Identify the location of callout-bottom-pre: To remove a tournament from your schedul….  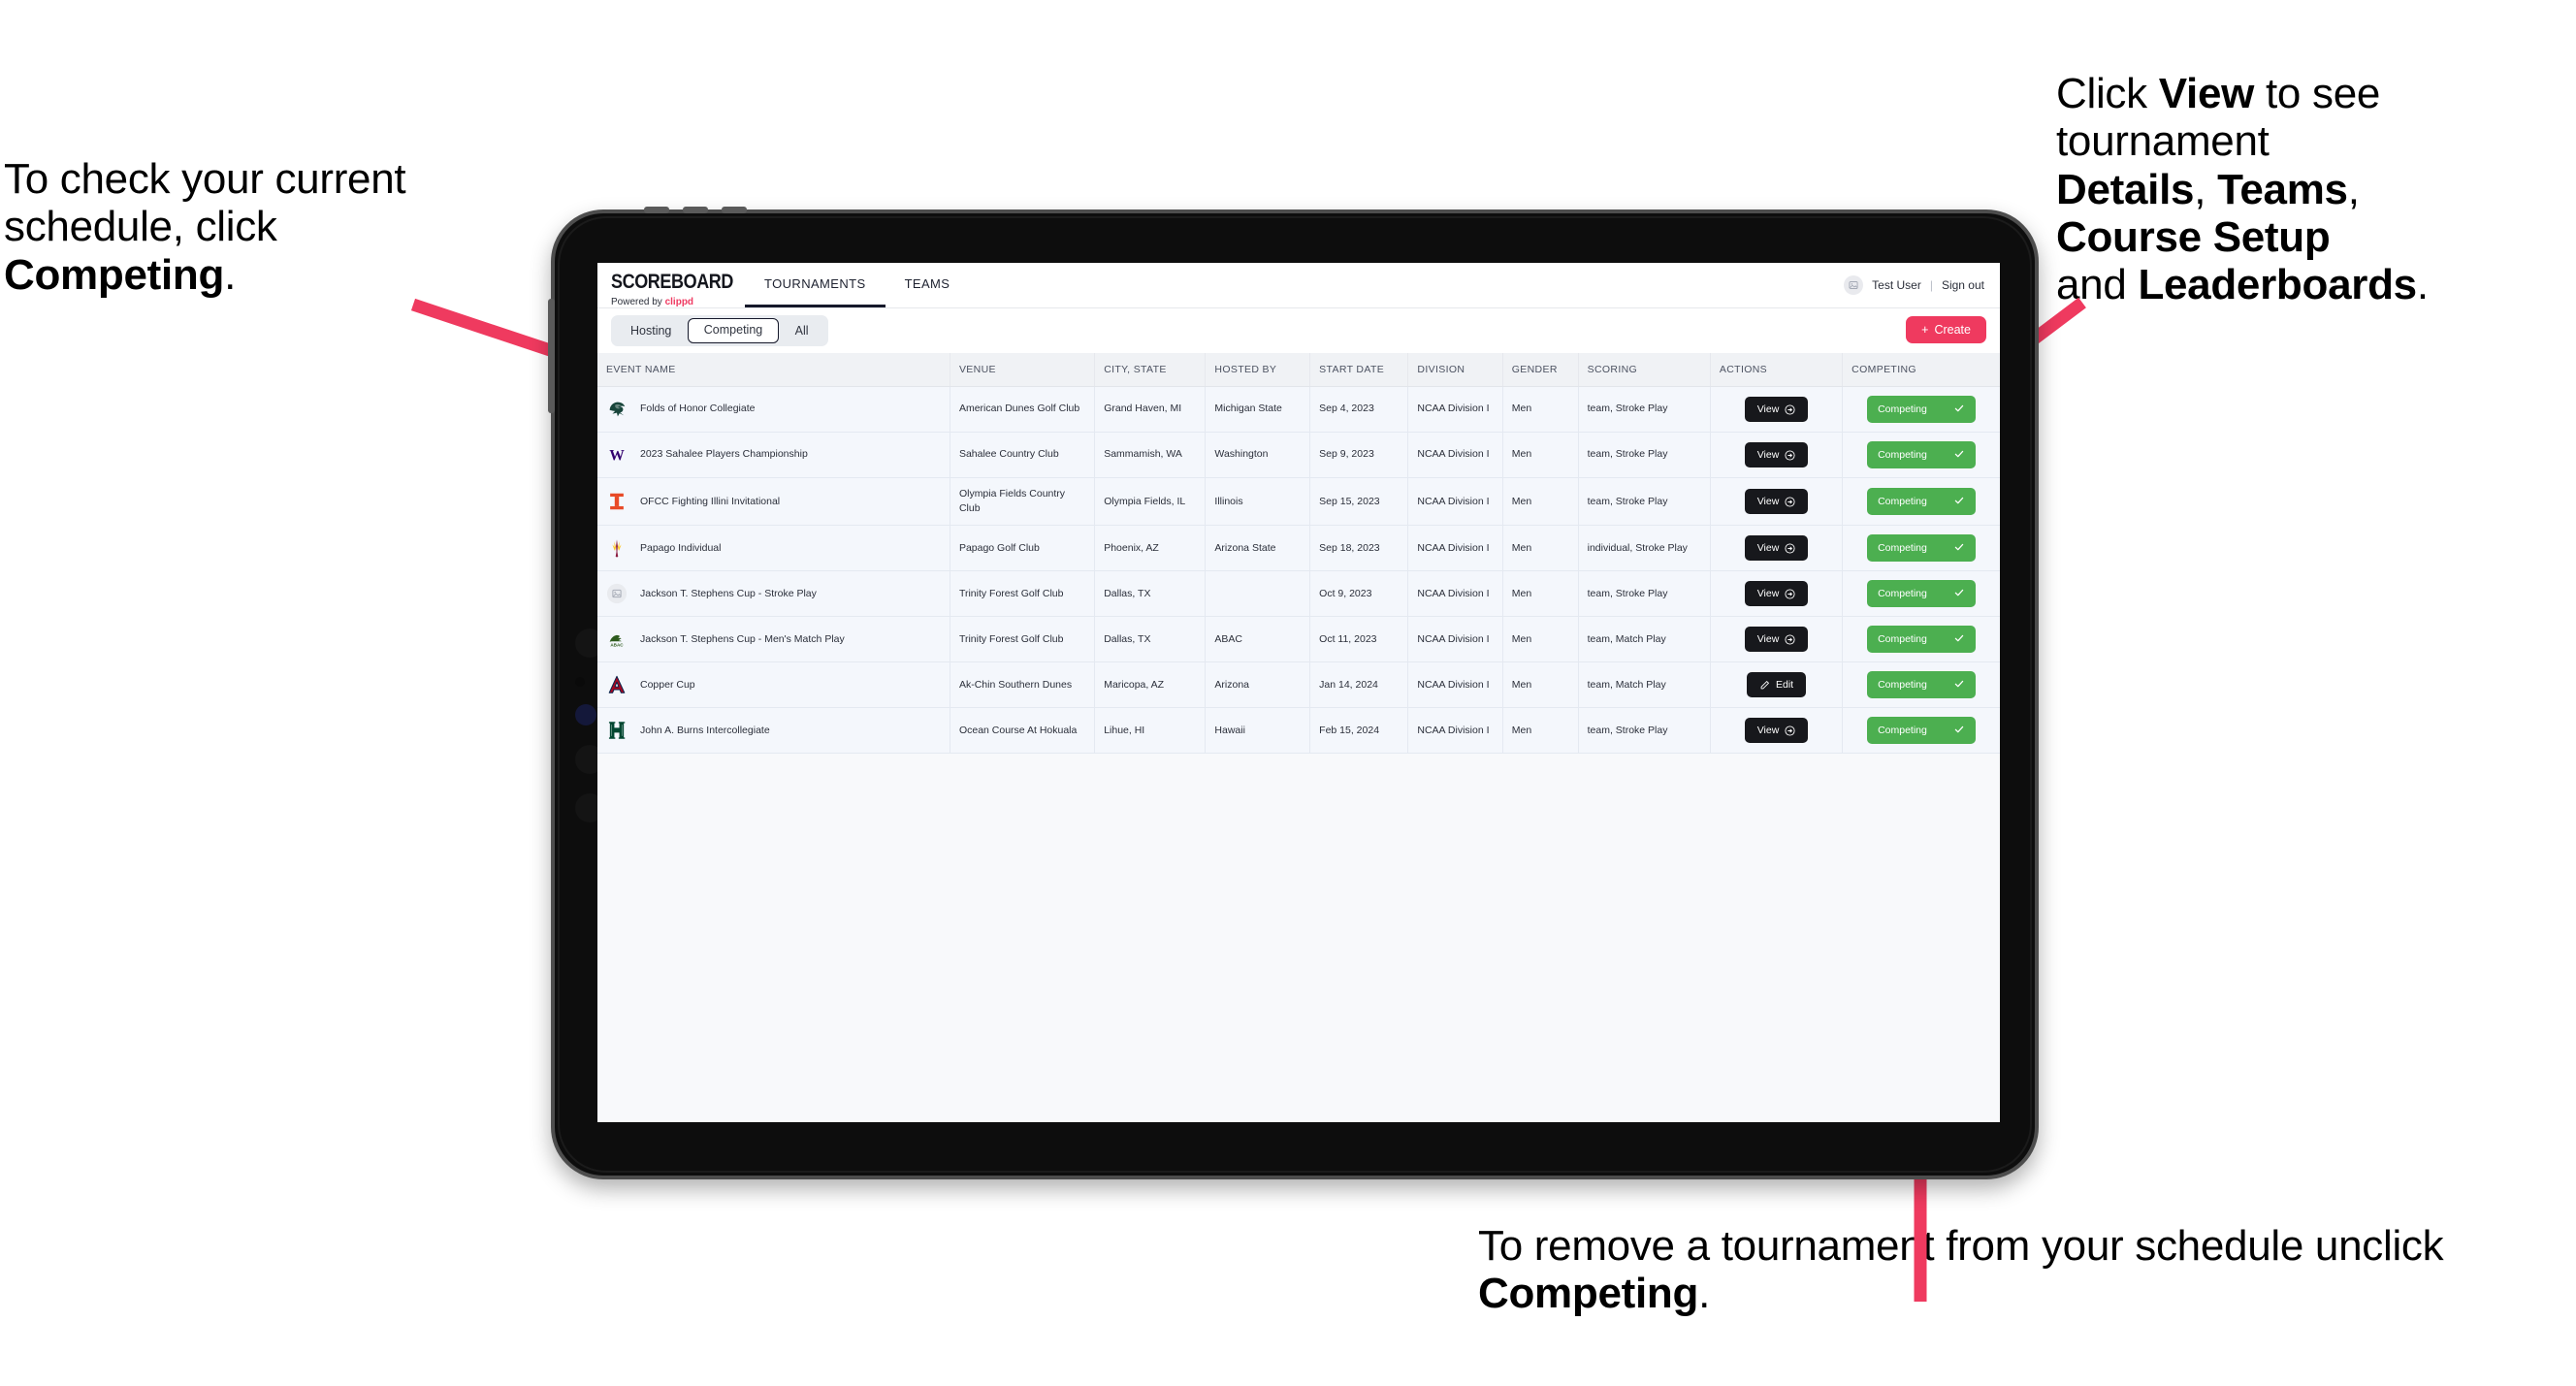
(1961, 1246).